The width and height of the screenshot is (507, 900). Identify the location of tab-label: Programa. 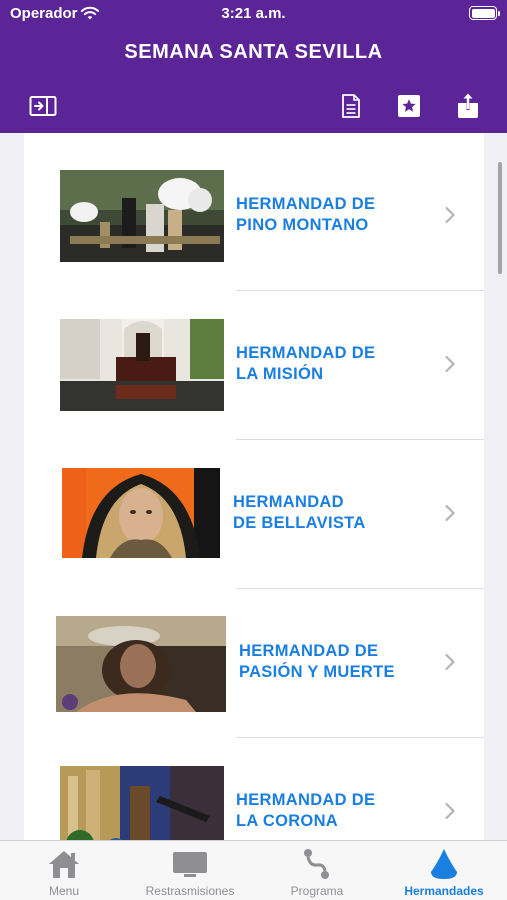
(317, 891).